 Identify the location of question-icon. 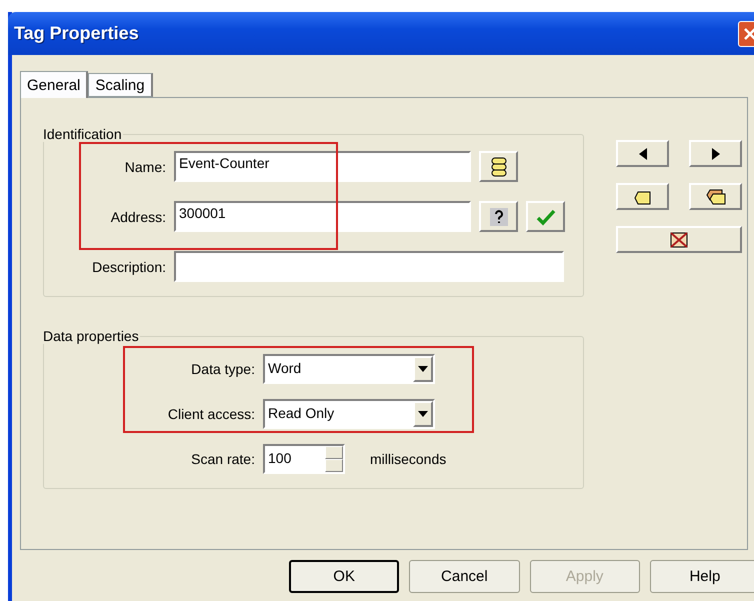
(499, 217).